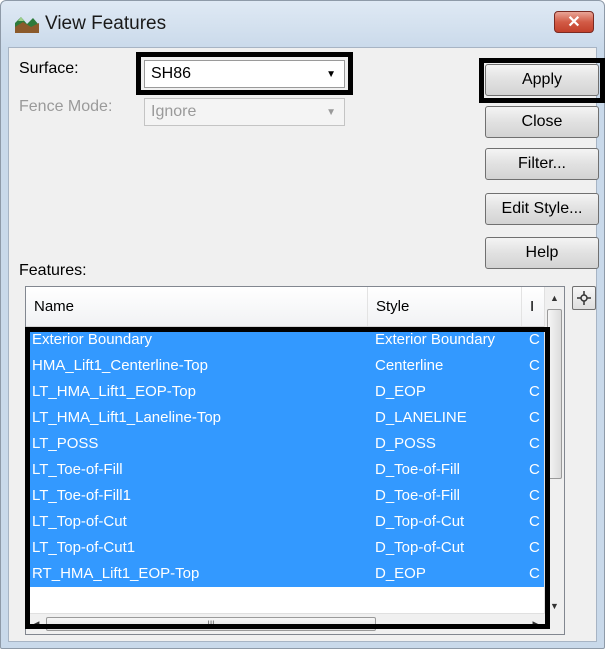  What do you see at coordinates (244, 73) in the screenshot?
I see `surface-highlight-box` at bounding box center [244, 73].